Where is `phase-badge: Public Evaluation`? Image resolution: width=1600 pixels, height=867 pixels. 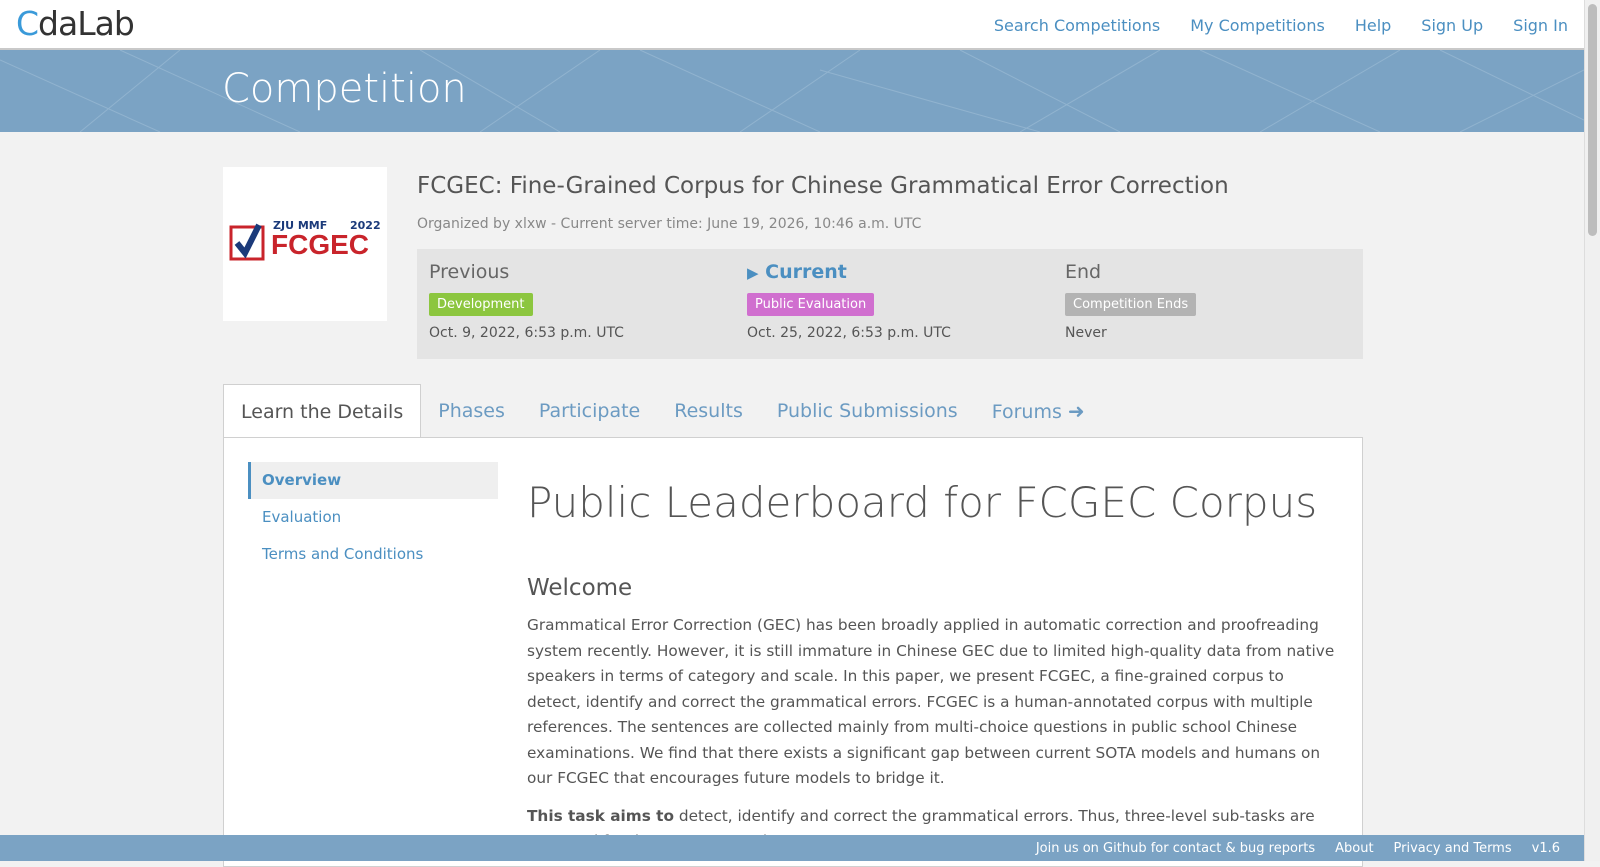 phase-badge: Public Evaluation is located at coordinates (811, 304).